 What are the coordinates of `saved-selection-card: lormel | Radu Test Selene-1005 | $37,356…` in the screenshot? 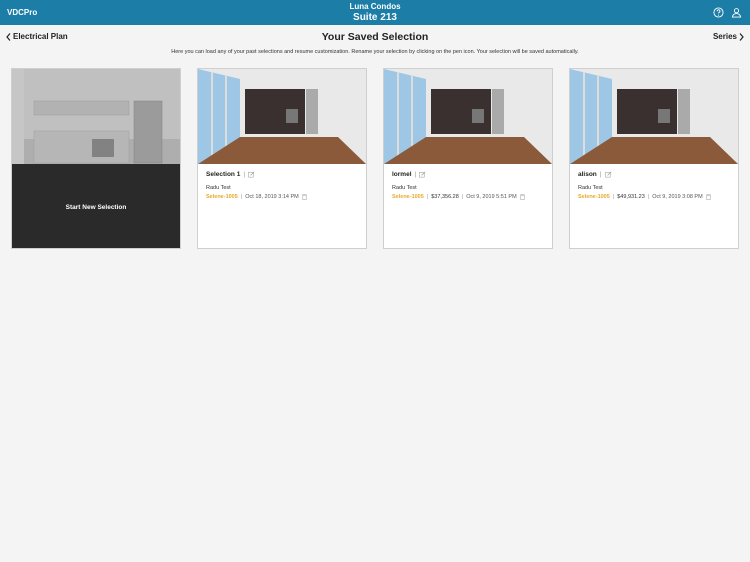 It's located at (468, 158).